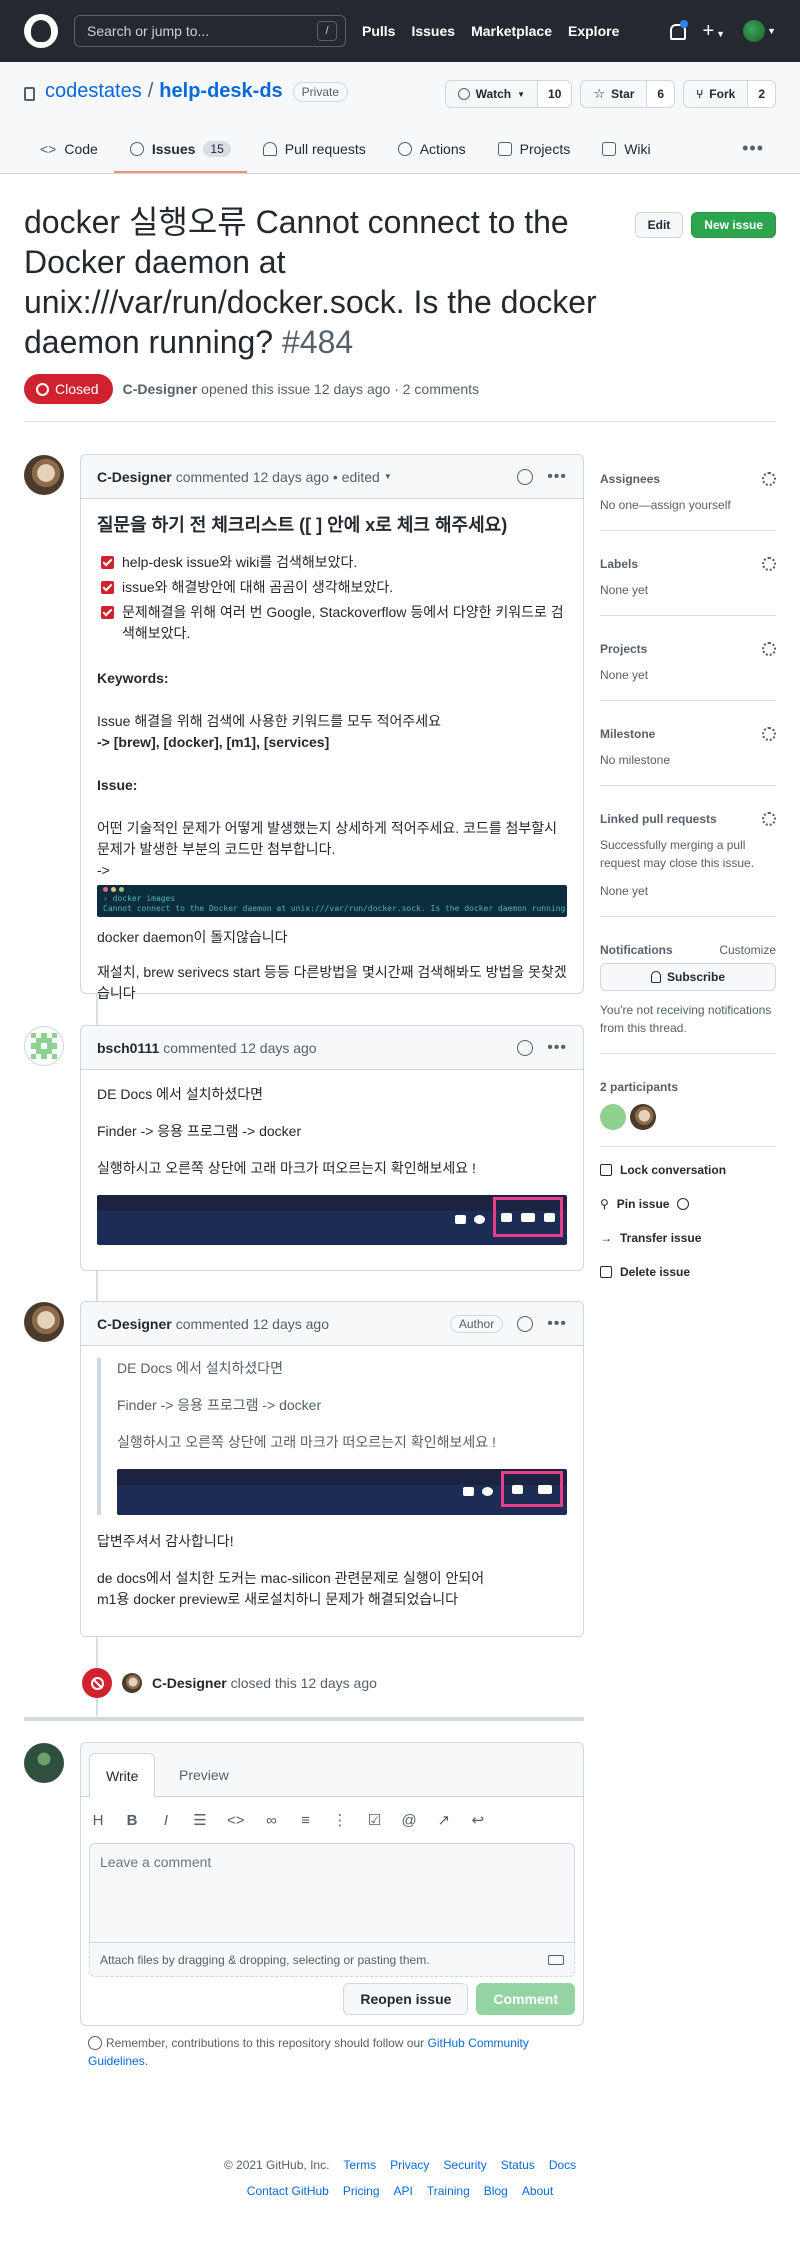 This screenshot has height=2262, width=800. I want to click on footer-link-terms: Terms, so click(359, 2165).